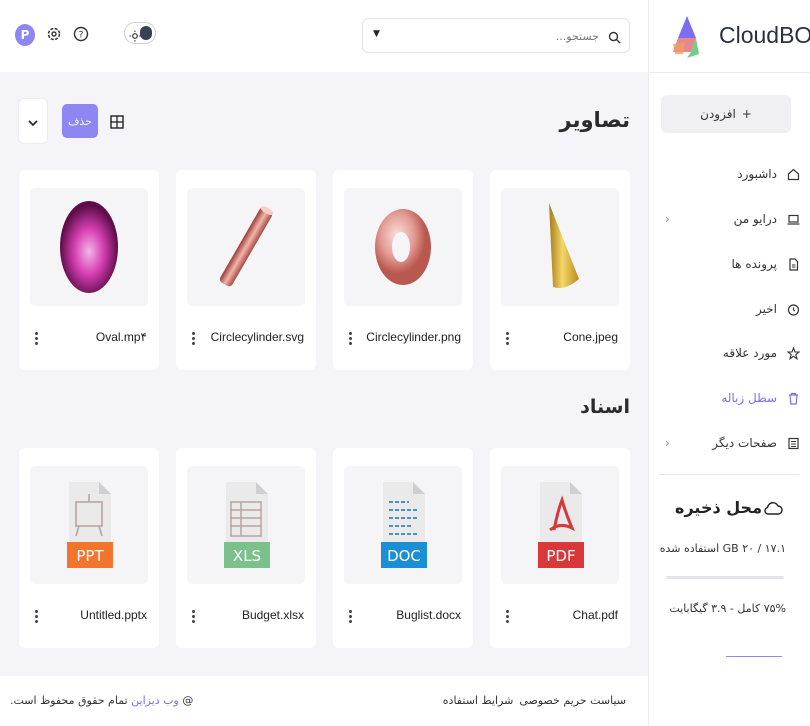 The width and height of the screenshot is (810, 726). Describe the element at coordinates (754, 656) in the screenshot. I see `storage-link-underline` at that location.